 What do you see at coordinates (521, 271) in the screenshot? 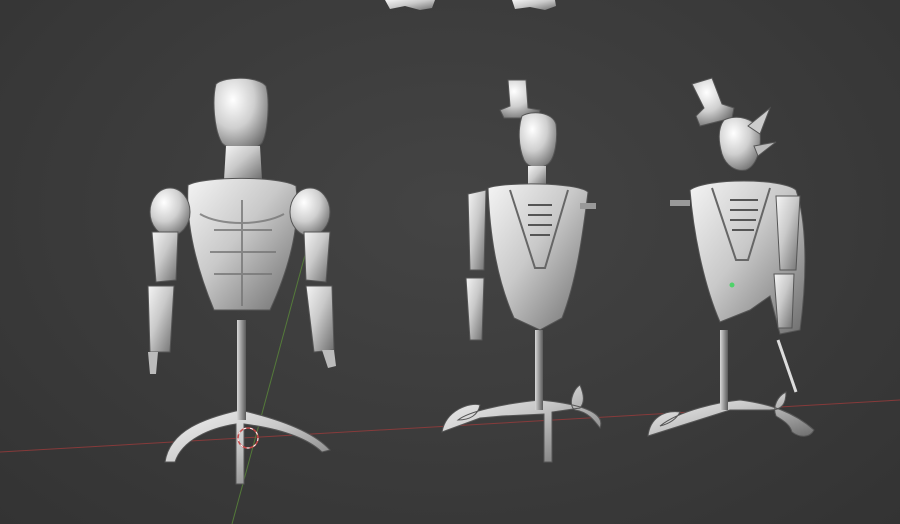
I see `mannequin-vest-tophat` at bounding box center [521, 271].